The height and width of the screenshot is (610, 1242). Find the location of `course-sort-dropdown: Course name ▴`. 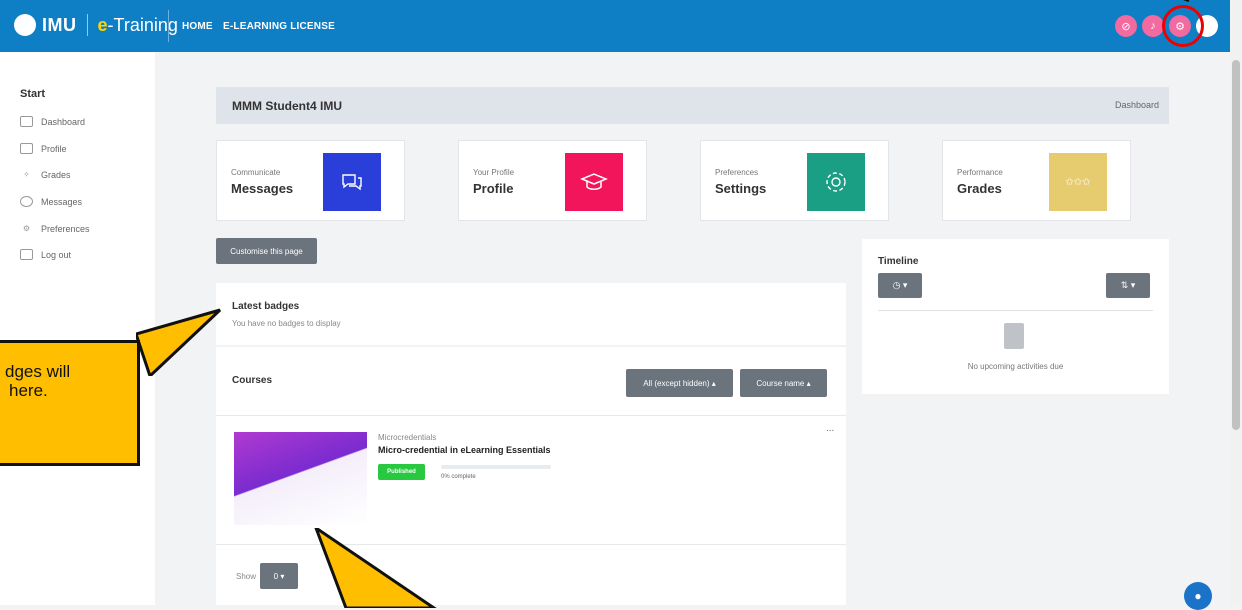

course-sort-dropdown: Course name ▴ is located at coordinates (783, 383).